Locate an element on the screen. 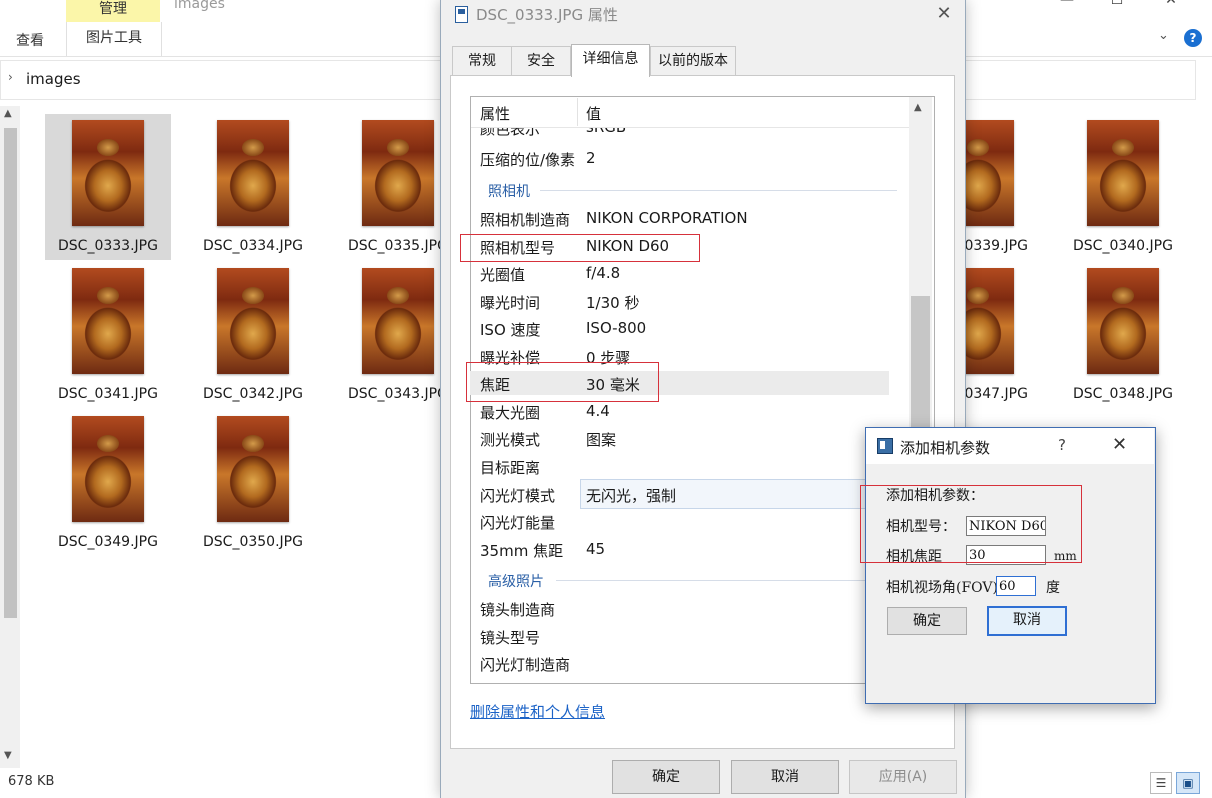 This screenshot has width=1212, height=798. file-name: DSC_0340.JPG is located at coordinates (1123, 246).